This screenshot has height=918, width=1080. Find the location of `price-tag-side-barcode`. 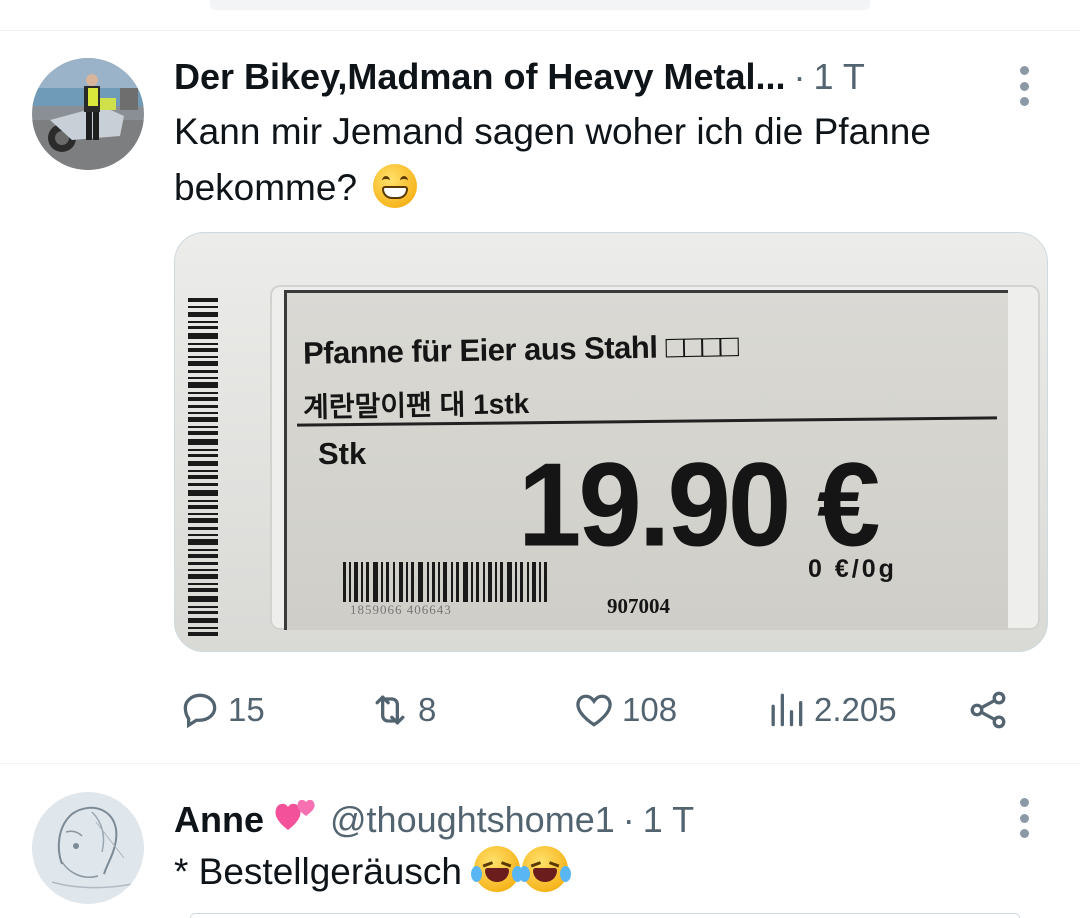

price-tag-side-barcode is located at coordinates (203, 467).